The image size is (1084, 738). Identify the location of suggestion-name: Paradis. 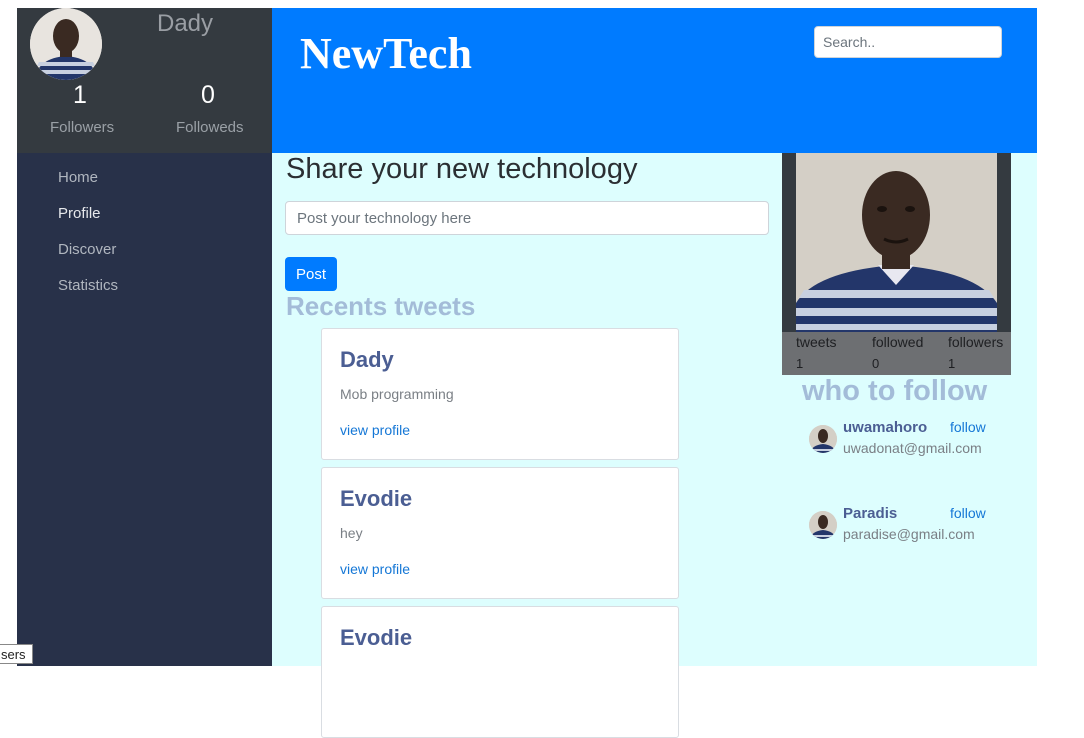
(870, 513).